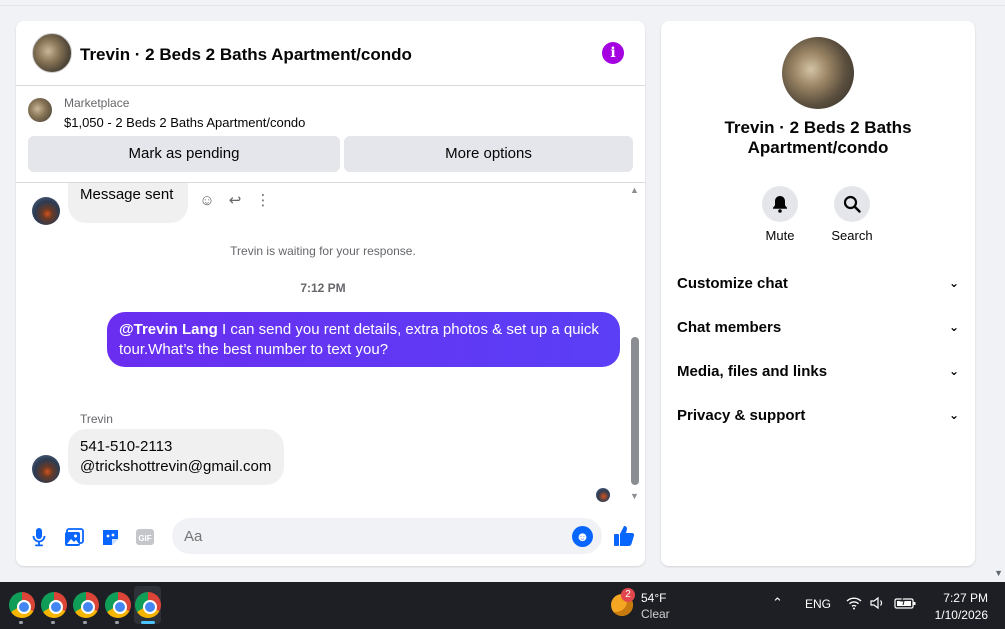  I want to click on sender-name: Trevin, so click(96, 419).